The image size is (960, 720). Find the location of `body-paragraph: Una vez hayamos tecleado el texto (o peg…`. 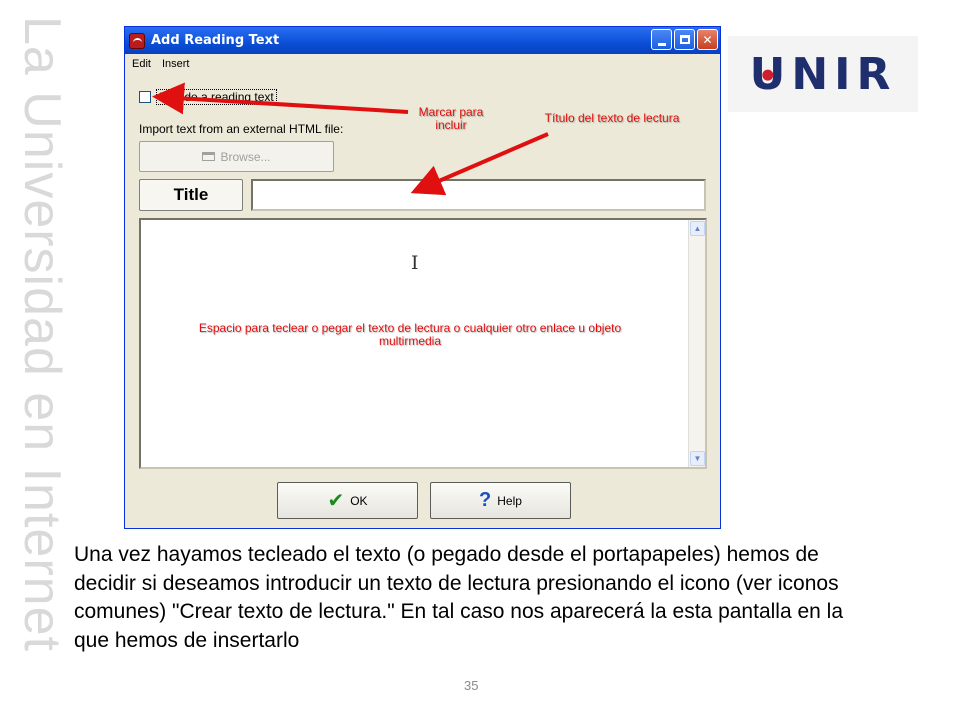

body-paragraph: Una vez hayamos tecleado el texto (o peg… is located at coordinates (459, 597).